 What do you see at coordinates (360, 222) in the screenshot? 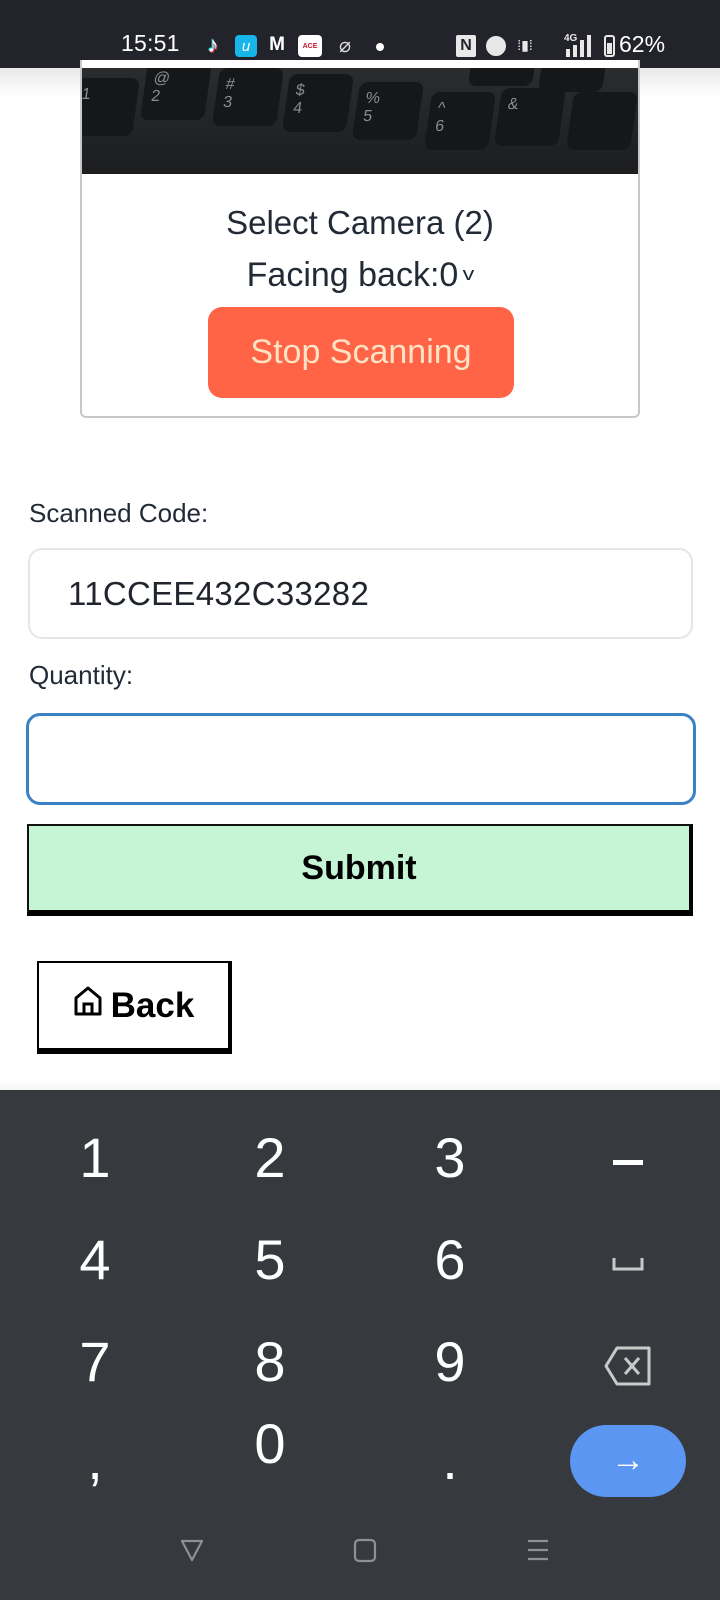
I see `select-camera-label: Select Camera (2)` at bounding box center [360, 222].